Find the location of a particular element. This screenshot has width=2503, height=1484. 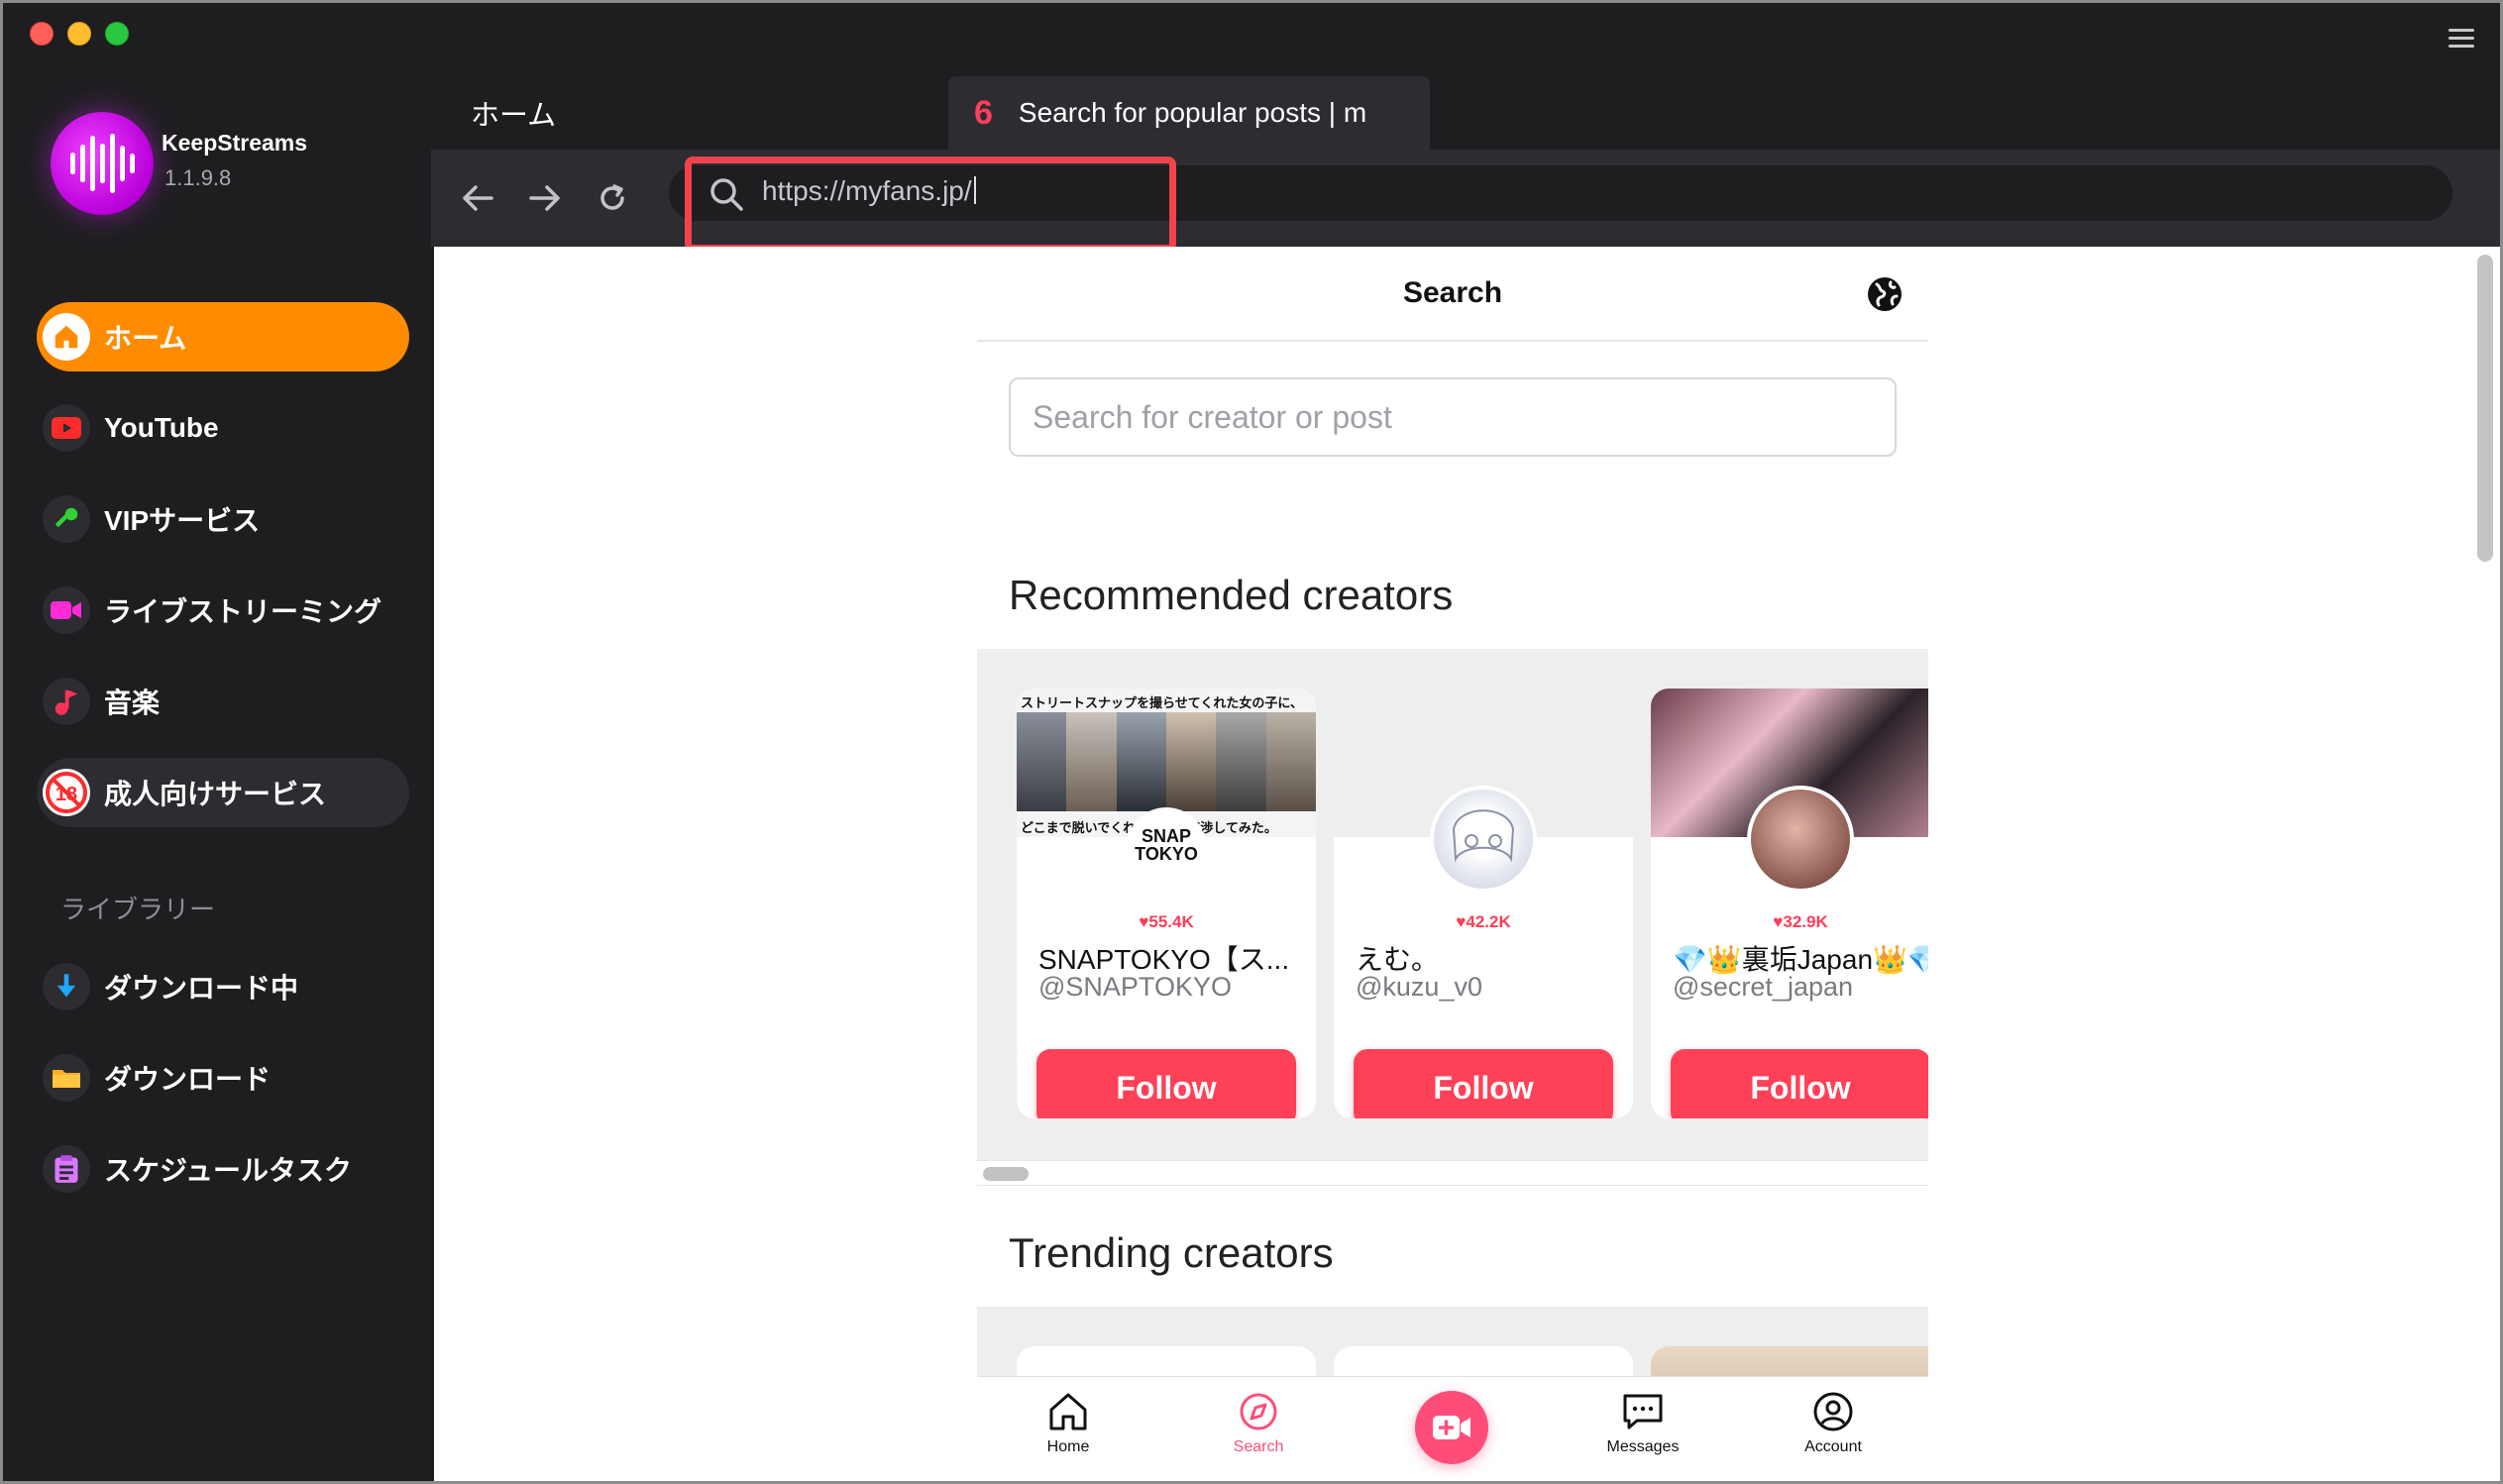

nav-account: Account is located at coordinates (1834, 1424).